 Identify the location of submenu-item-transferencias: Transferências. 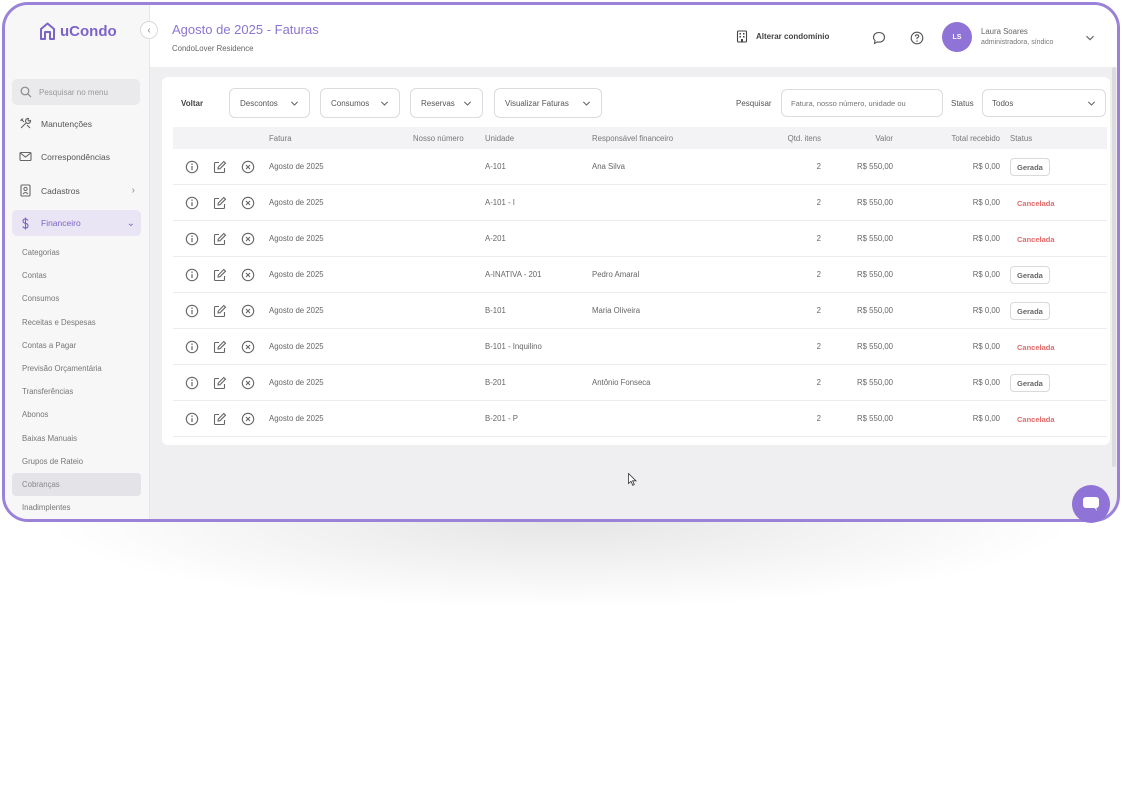
(76, 391).